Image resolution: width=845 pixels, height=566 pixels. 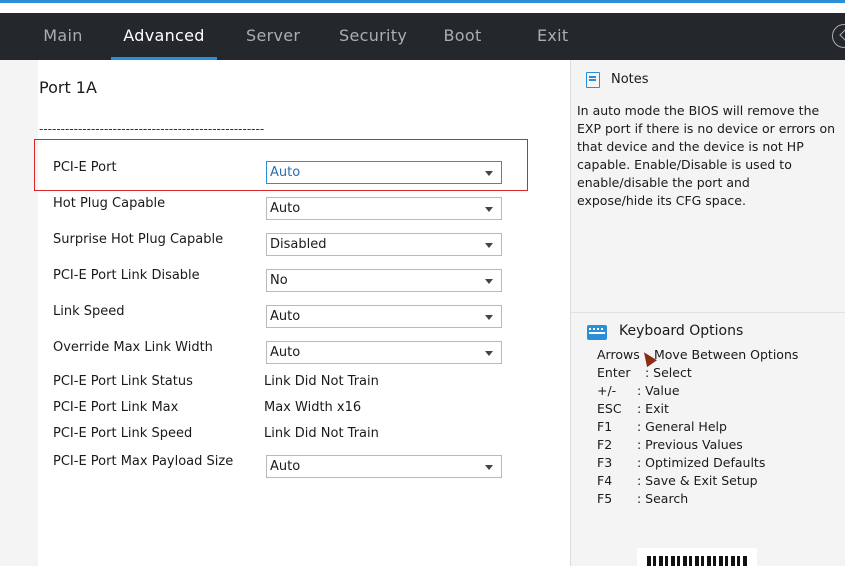 What do you see at coordinates (384, 208) in the screenshot?
I see `hot-plug-capable-dropdown: Auto` at bounding box center [384, 208].